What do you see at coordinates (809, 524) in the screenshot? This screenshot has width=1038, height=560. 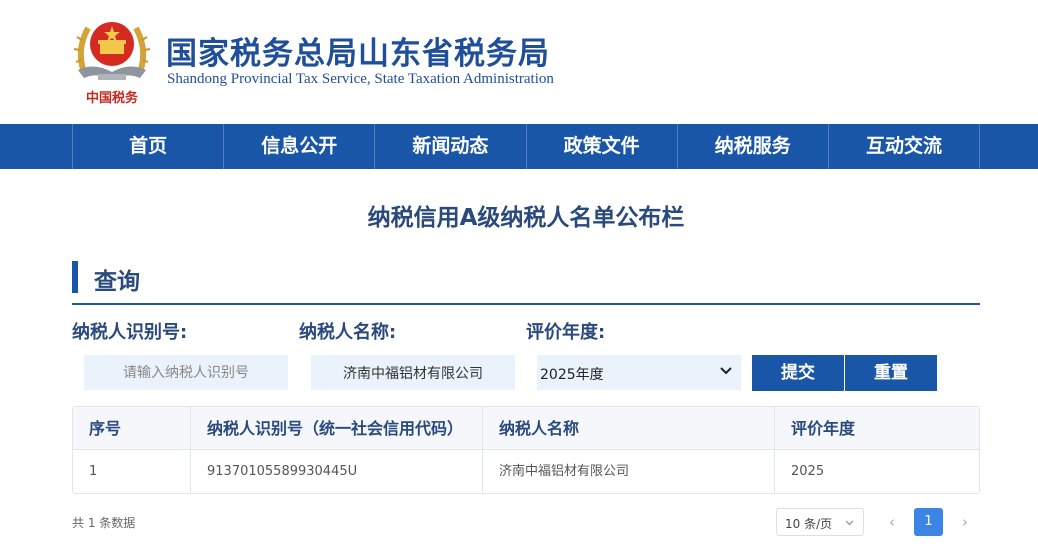 I see `page-size-value: 10 条/页` at bounding box center [809, 524].